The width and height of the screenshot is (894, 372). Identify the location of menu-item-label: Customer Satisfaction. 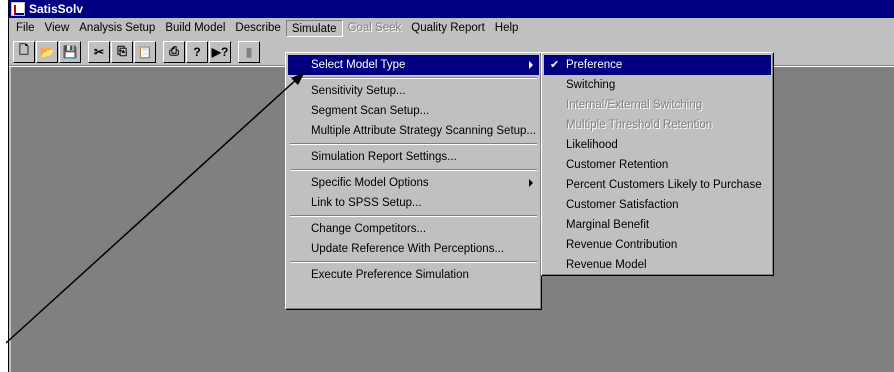
(622, 205).